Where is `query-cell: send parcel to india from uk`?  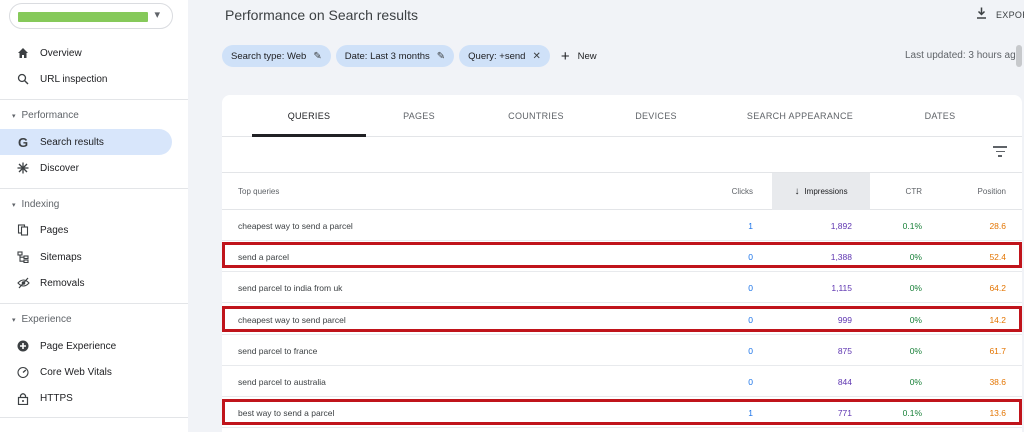 query-cell: send parcel to india from uk is located at coordinates (290, 287).